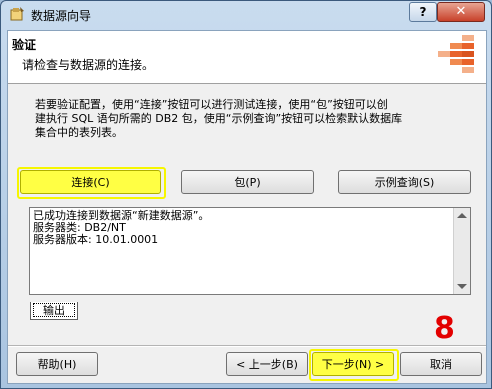 This screenshot has height=389, width=492. I want to click on page-title: 验证, so click(24, 45).